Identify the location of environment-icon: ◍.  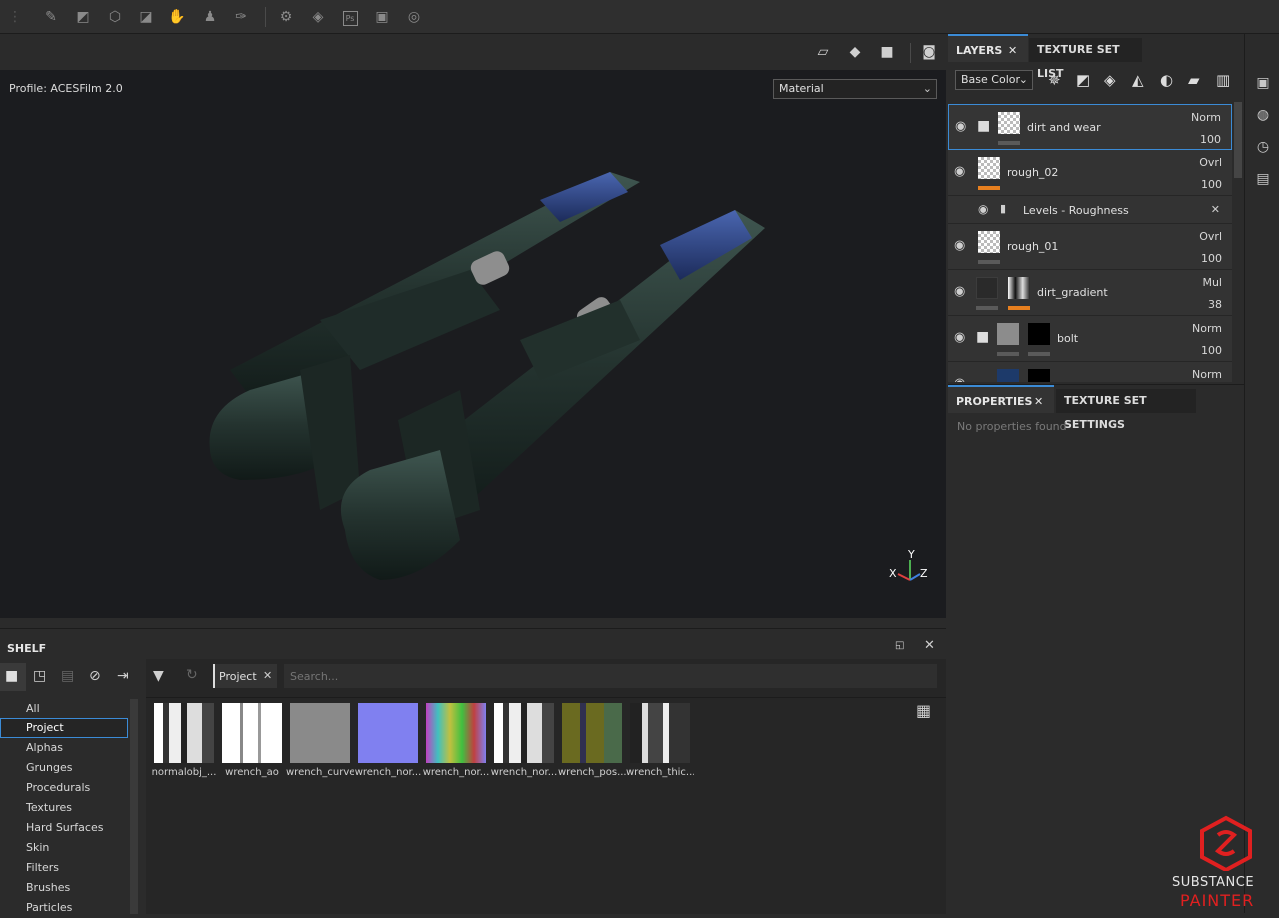
(1263, 115).